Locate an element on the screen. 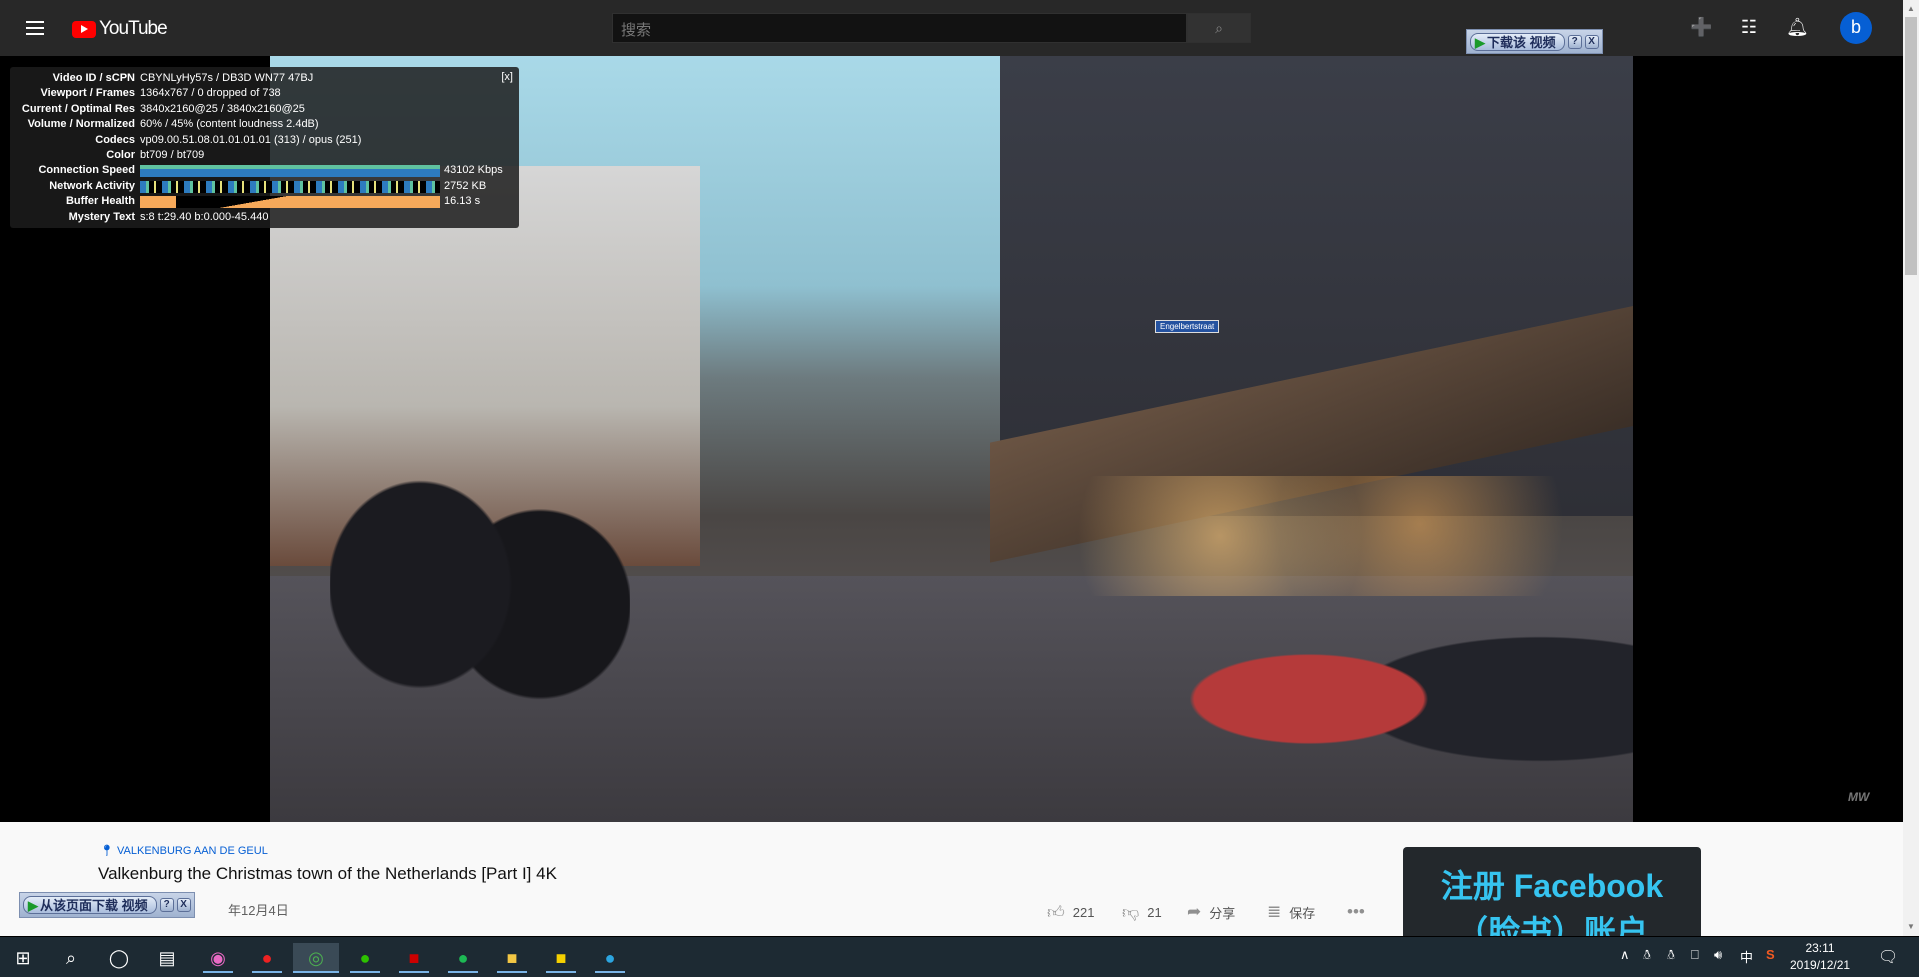 The image size is (1919, 977). app-picture-icon: ◉ is located at coordinates (218, 958).